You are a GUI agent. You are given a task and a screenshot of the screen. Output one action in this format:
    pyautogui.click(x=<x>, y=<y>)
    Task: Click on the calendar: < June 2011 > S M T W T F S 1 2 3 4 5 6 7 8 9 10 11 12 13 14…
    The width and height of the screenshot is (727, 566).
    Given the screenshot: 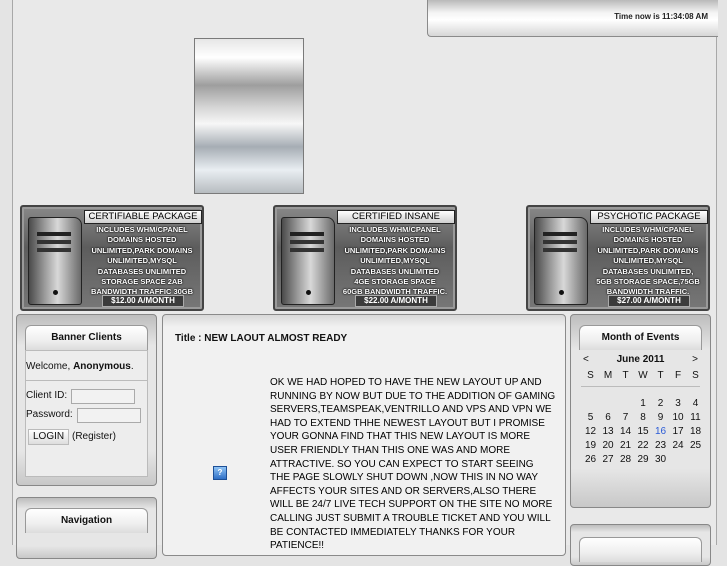 What is the action you would take?
    pyautogui.click(x=640, y=425)
    